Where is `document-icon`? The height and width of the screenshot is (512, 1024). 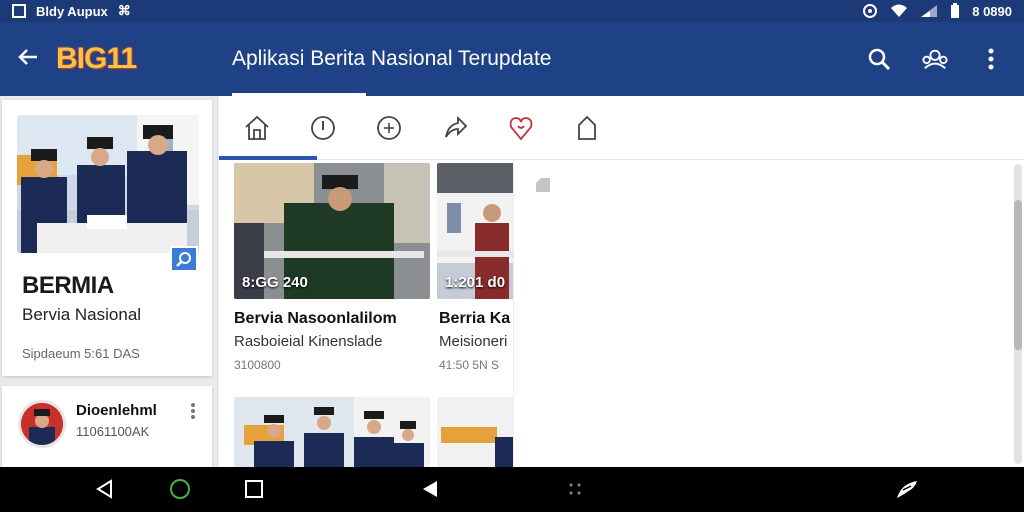
document-icon is located at coordinates (543, 185).